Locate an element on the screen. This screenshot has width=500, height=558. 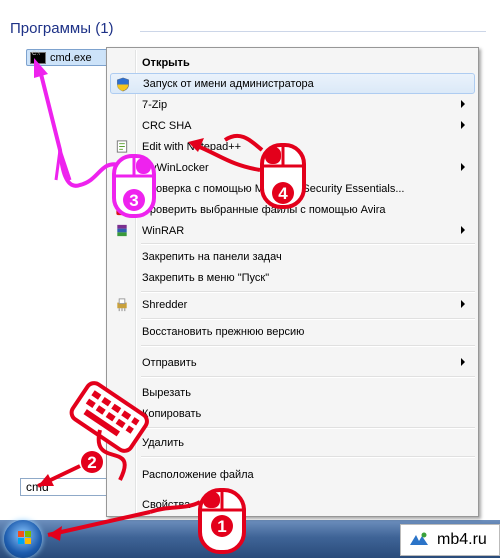
menu-item-label: Вырезать is located at coordinates (166, 392).